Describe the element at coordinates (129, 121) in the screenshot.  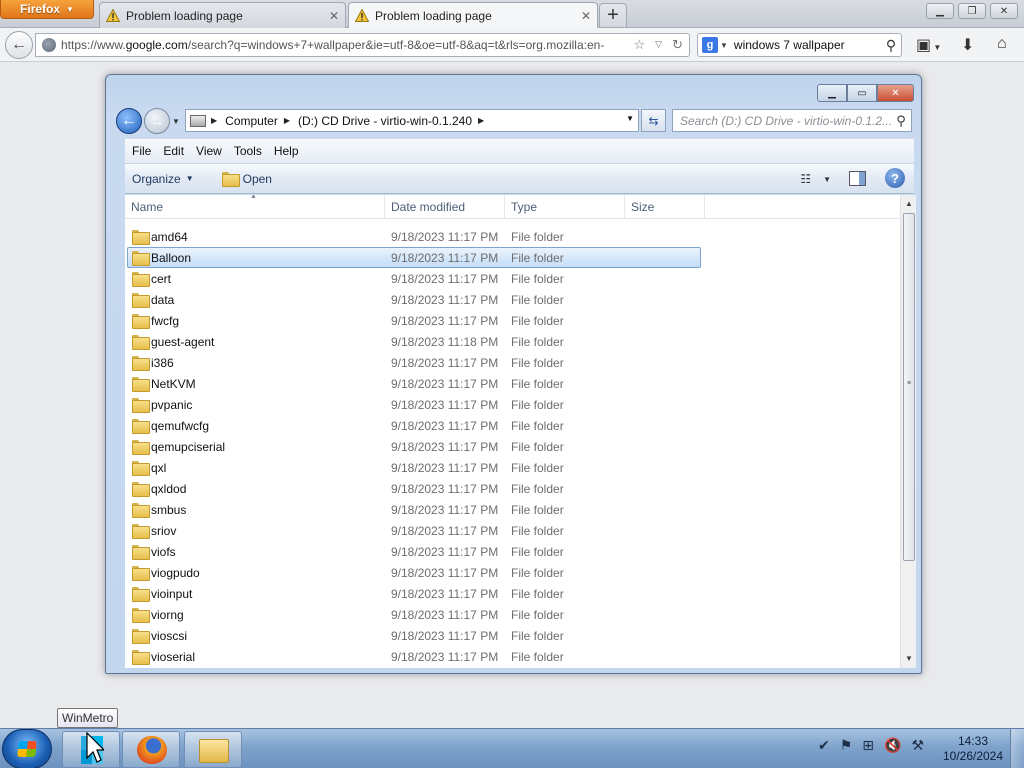
I see `explorer-back-button: ←` at that location.